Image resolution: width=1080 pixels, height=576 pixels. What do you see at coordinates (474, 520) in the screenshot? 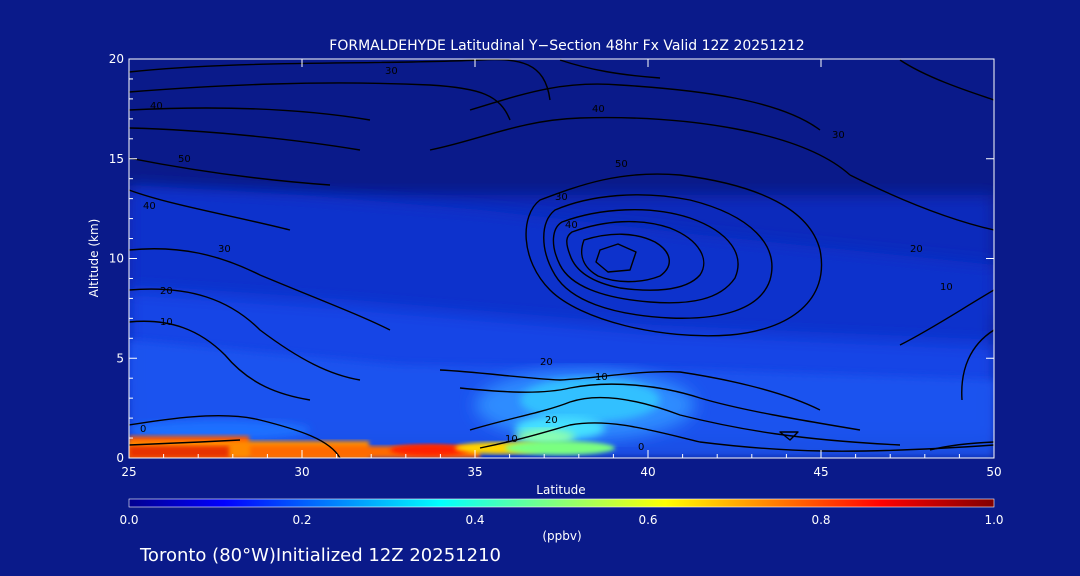
I see `colorbar-tick-label: 0.4` at bounding box center [474, 520].